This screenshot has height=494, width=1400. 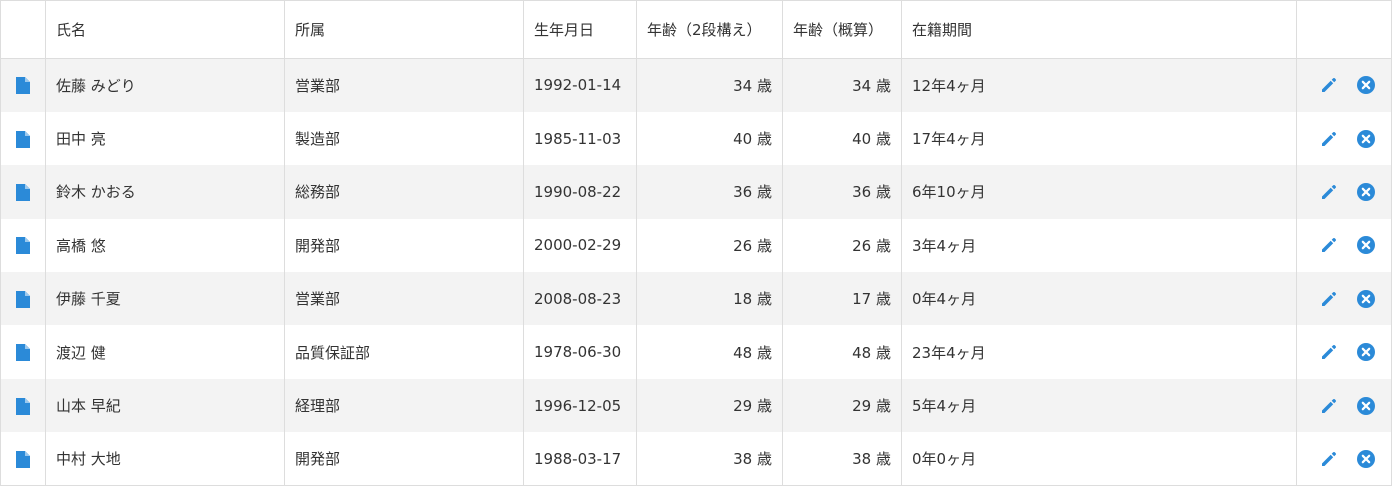 What do you see at coordinates (580, 299) in the screenshot?
I see `birth-cell: 2008-08-23` at bounding box center [580, 299].